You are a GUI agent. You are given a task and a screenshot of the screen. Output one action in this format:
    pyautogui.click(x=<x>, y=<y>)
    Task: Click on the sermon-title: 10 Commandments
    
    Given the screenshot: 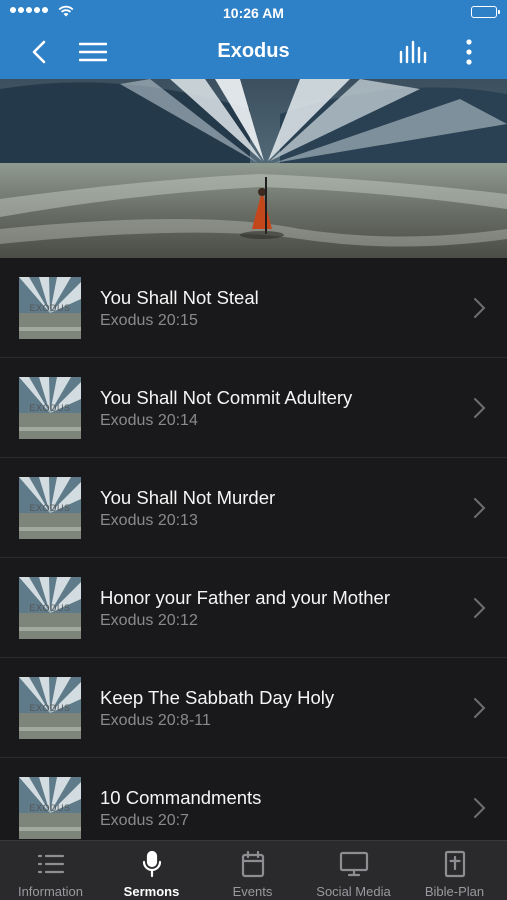 What is the action you would take?
    pyautogui.click(x=181, y=797)
    